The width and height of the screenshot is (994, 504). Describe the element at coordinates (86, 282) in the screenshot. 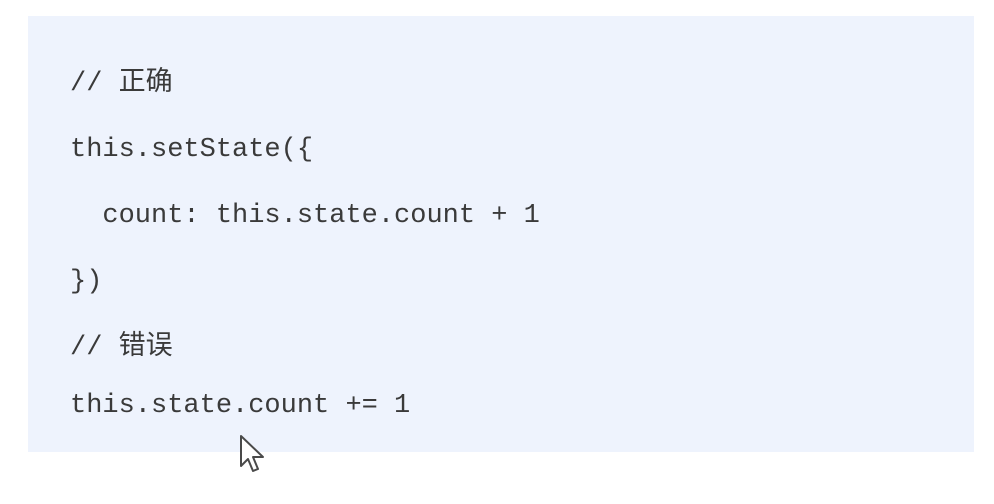

I see `code-line-setstate-close: })` at that location.